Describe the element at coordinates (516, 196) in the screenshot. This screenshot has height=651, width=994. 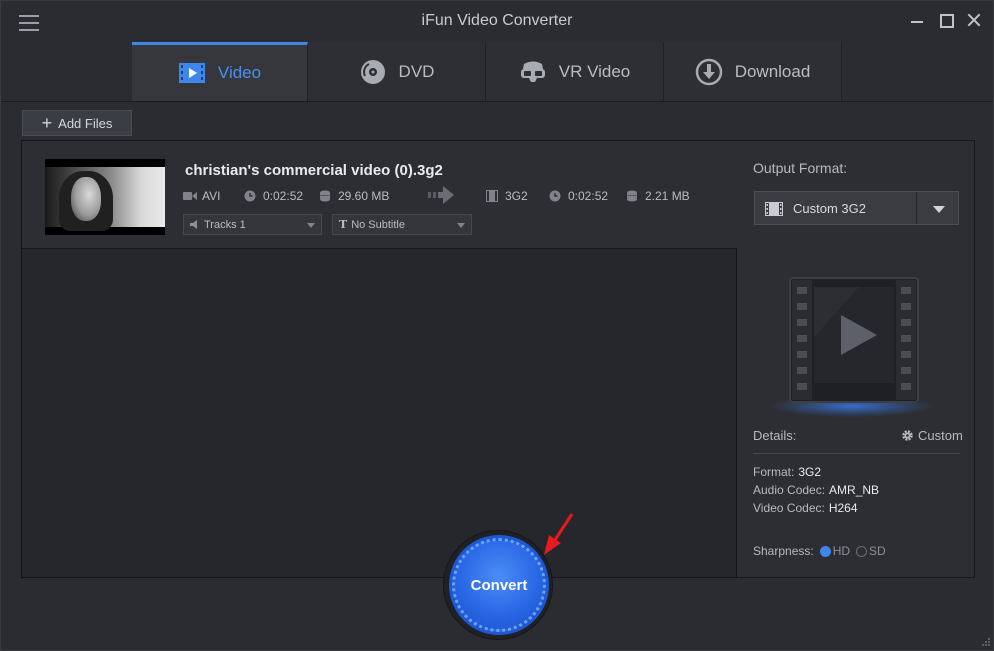
I see `target-format: 3G2` at that location.